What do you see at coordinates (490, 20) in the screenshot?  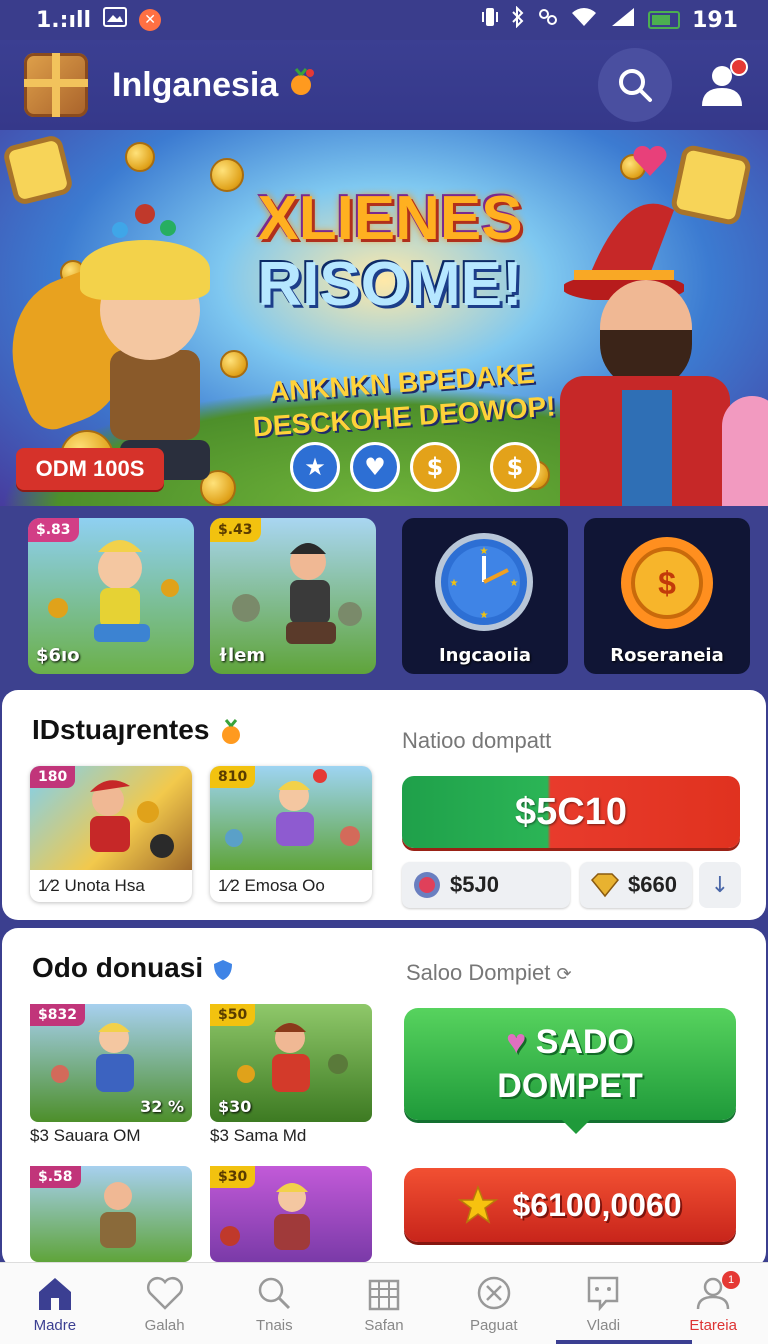 I see `vibrate-icon` at bounding box center [490, 20].